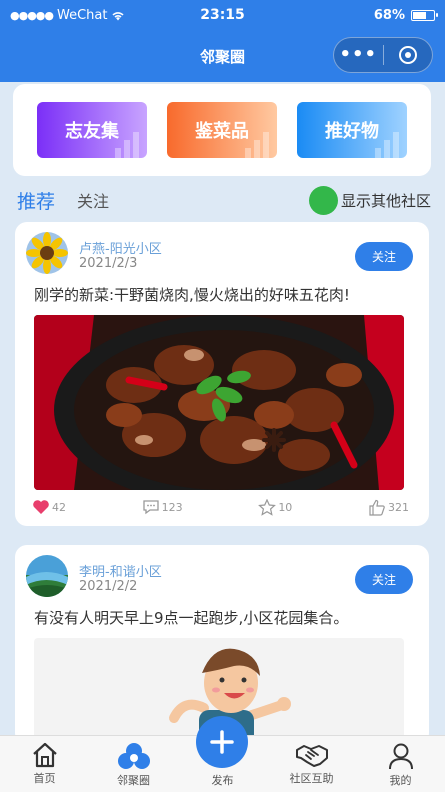 This screenshot has height=792, width=445. What do you see at coordinates (419, 15) in the screenshot?
I see `battery-fill` at bounding box center [419, 15].